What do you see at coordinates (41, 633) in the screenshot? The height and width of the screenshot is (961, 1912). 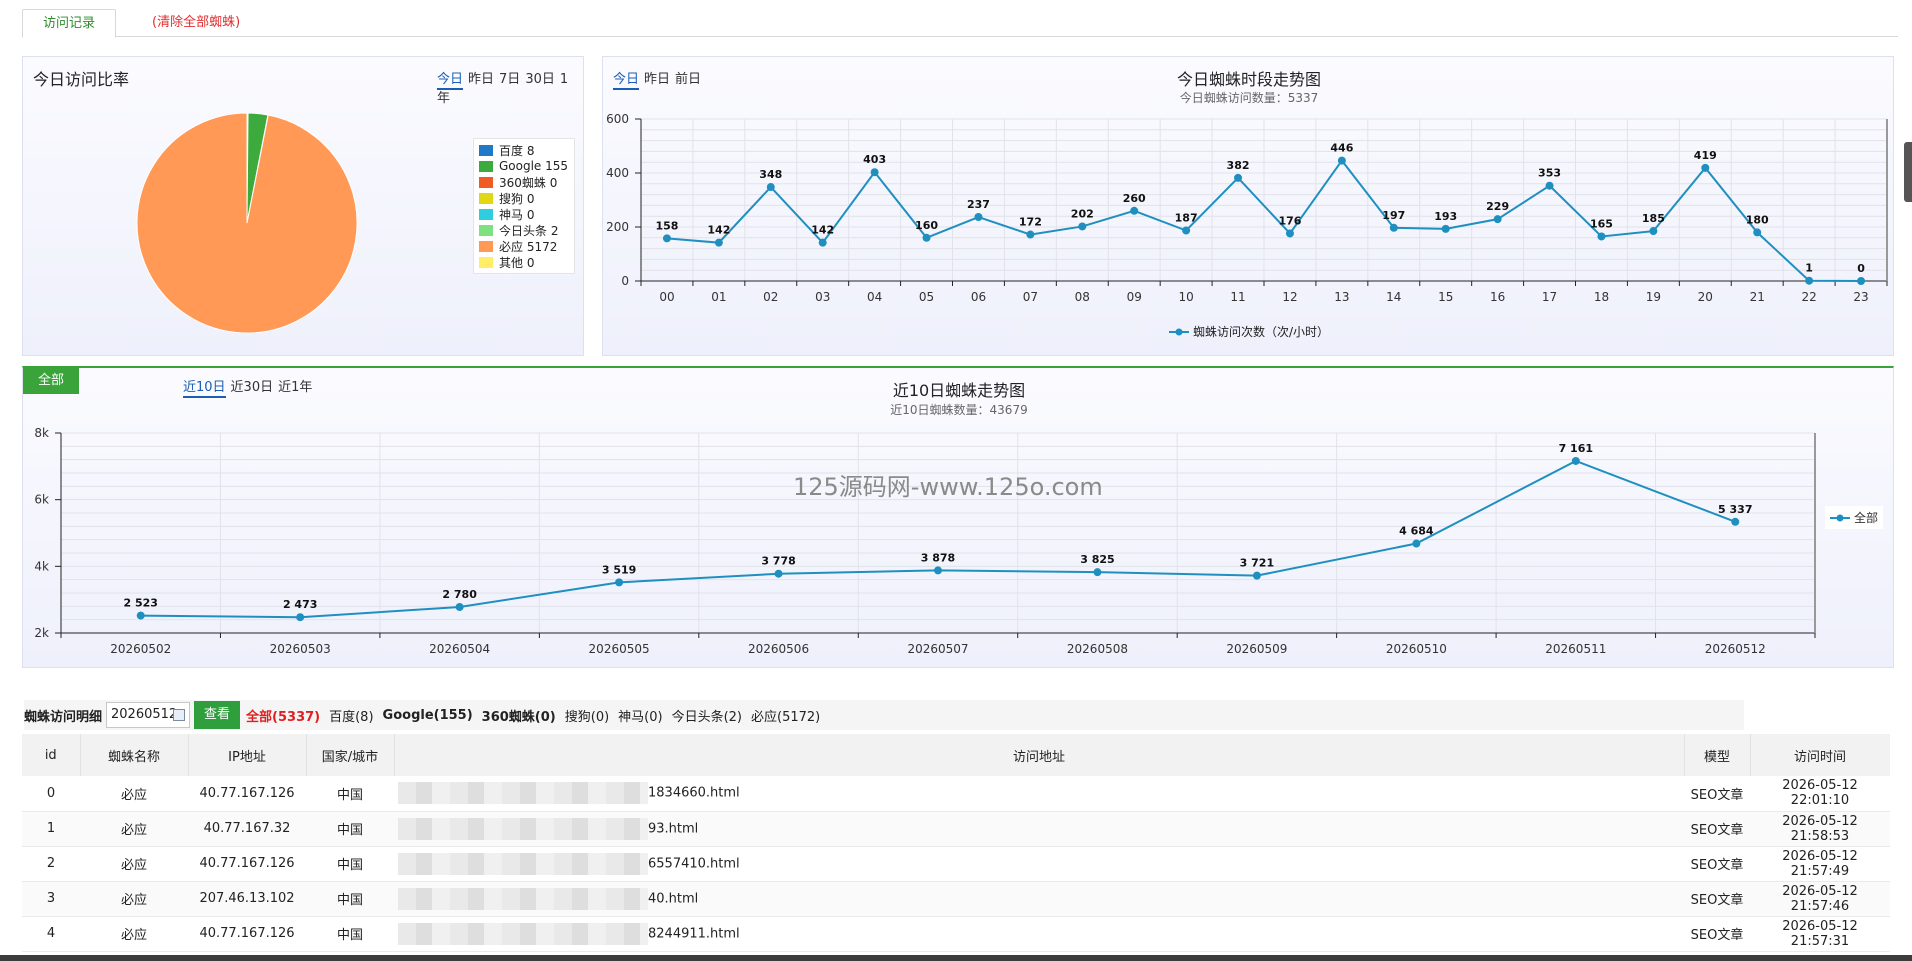 I see `y-tick-label: 2k` at bounding box center [41, 633].